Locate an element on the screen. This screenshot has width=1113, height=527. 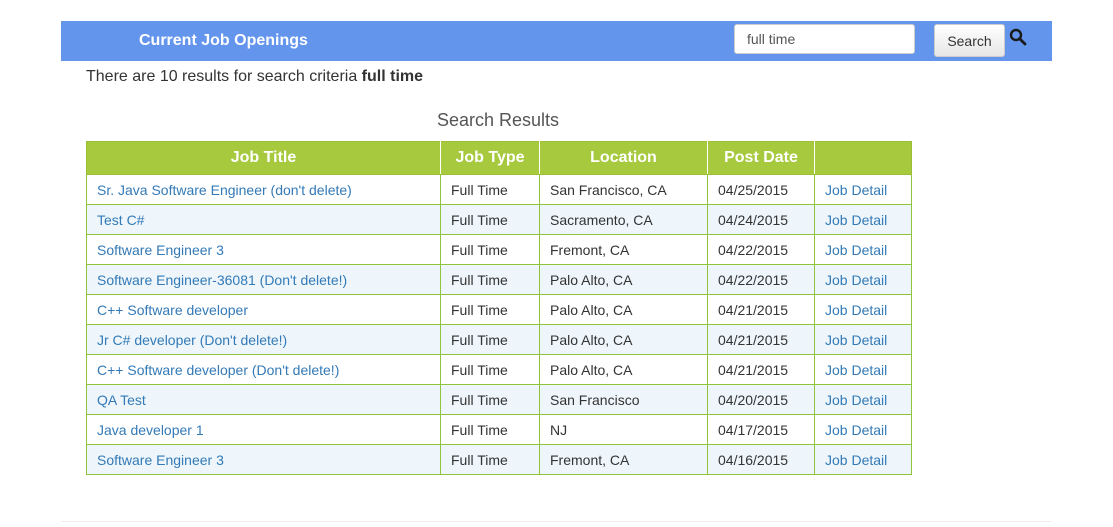
location-cell: San Francisco is located at coordinates (623, 399).